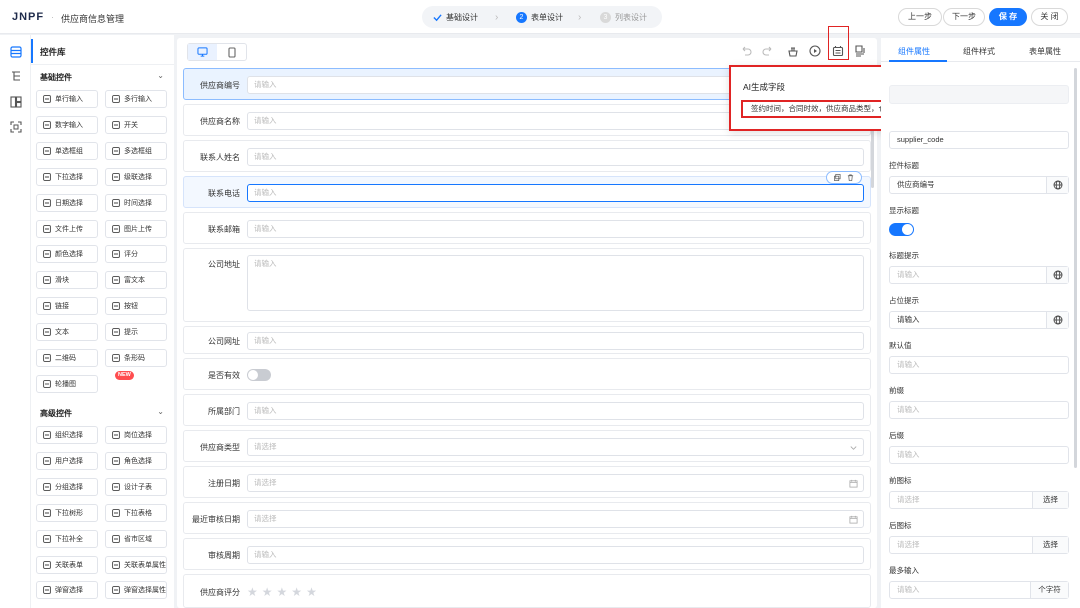 The image size is (1080, 608). Describe the element at coordinates (136, 280) in the screenshot. I see `control-richtext: 富文本` at that location.